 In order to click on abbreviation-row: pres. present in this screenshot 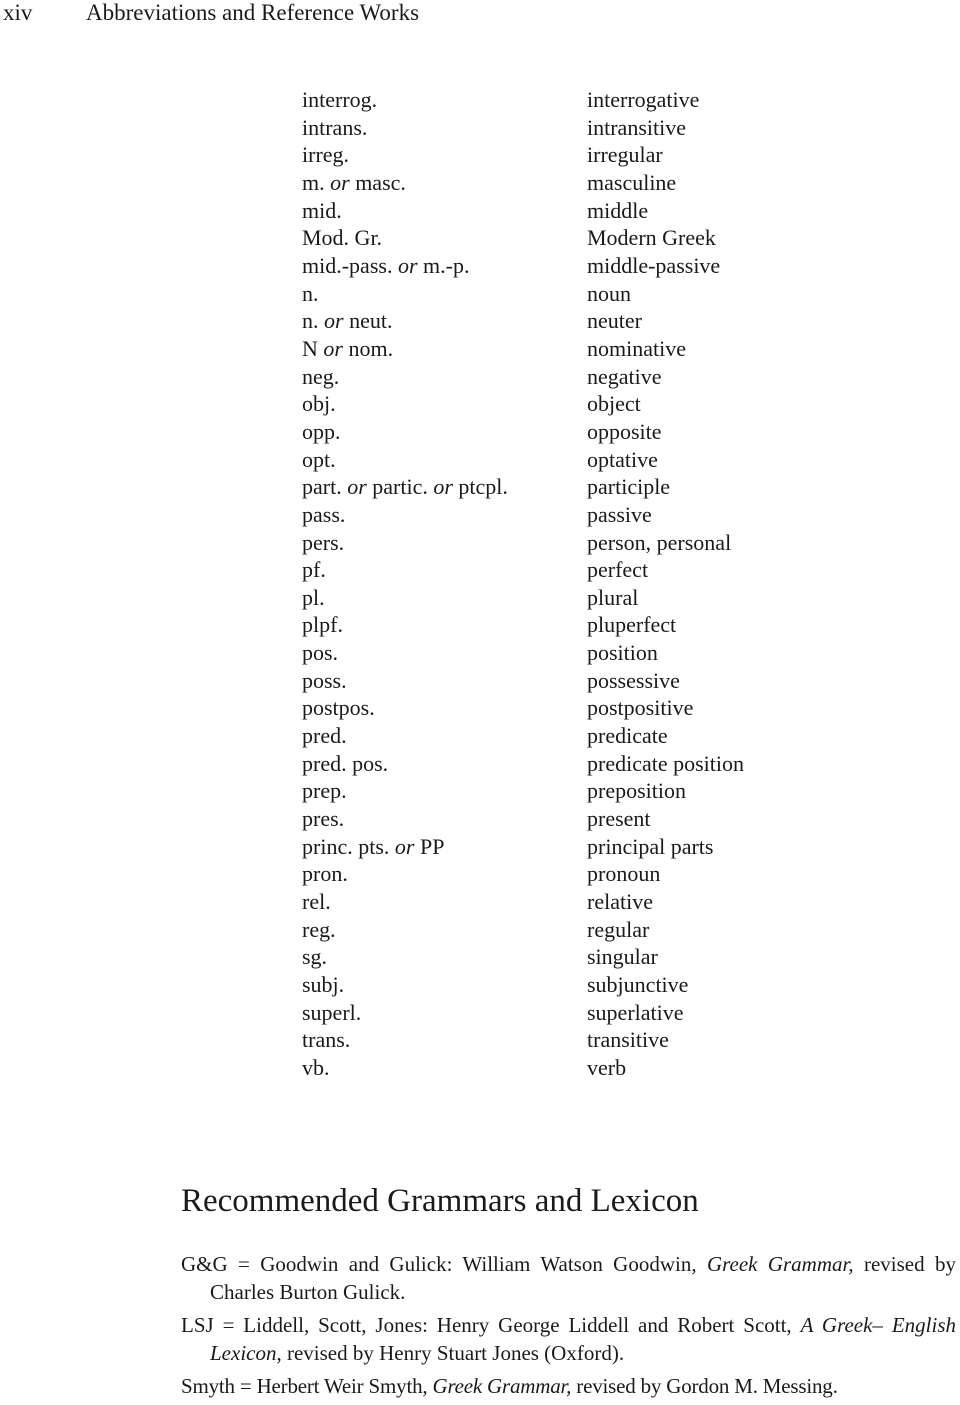, I will do `click(602, 819)`.